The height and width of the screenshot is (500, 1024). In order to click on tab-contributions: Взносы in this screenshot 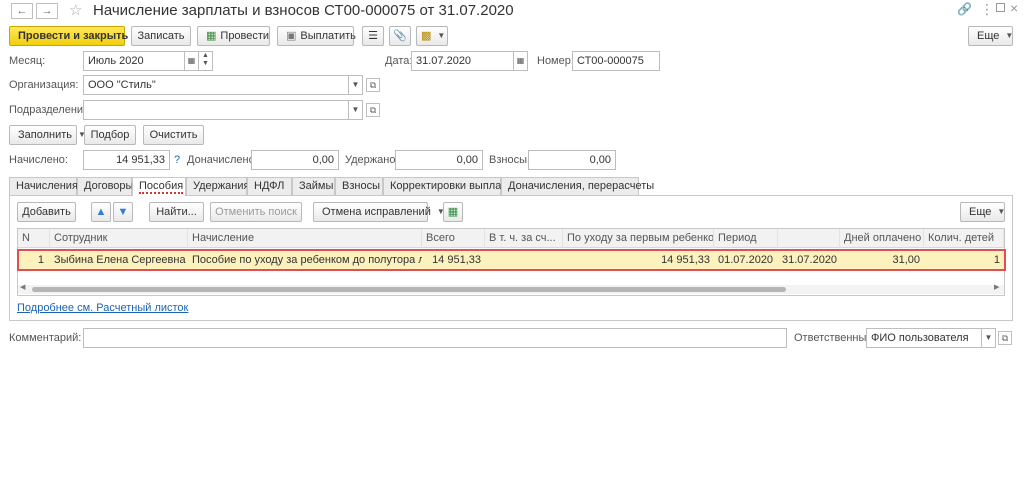, I will do `click(359, 186)`.